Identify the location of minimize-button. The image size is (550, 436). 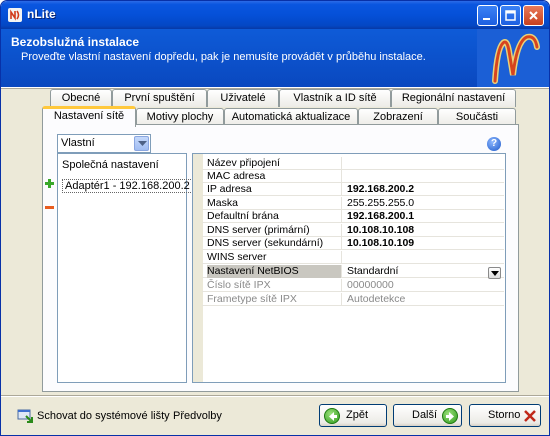
(487, 15).